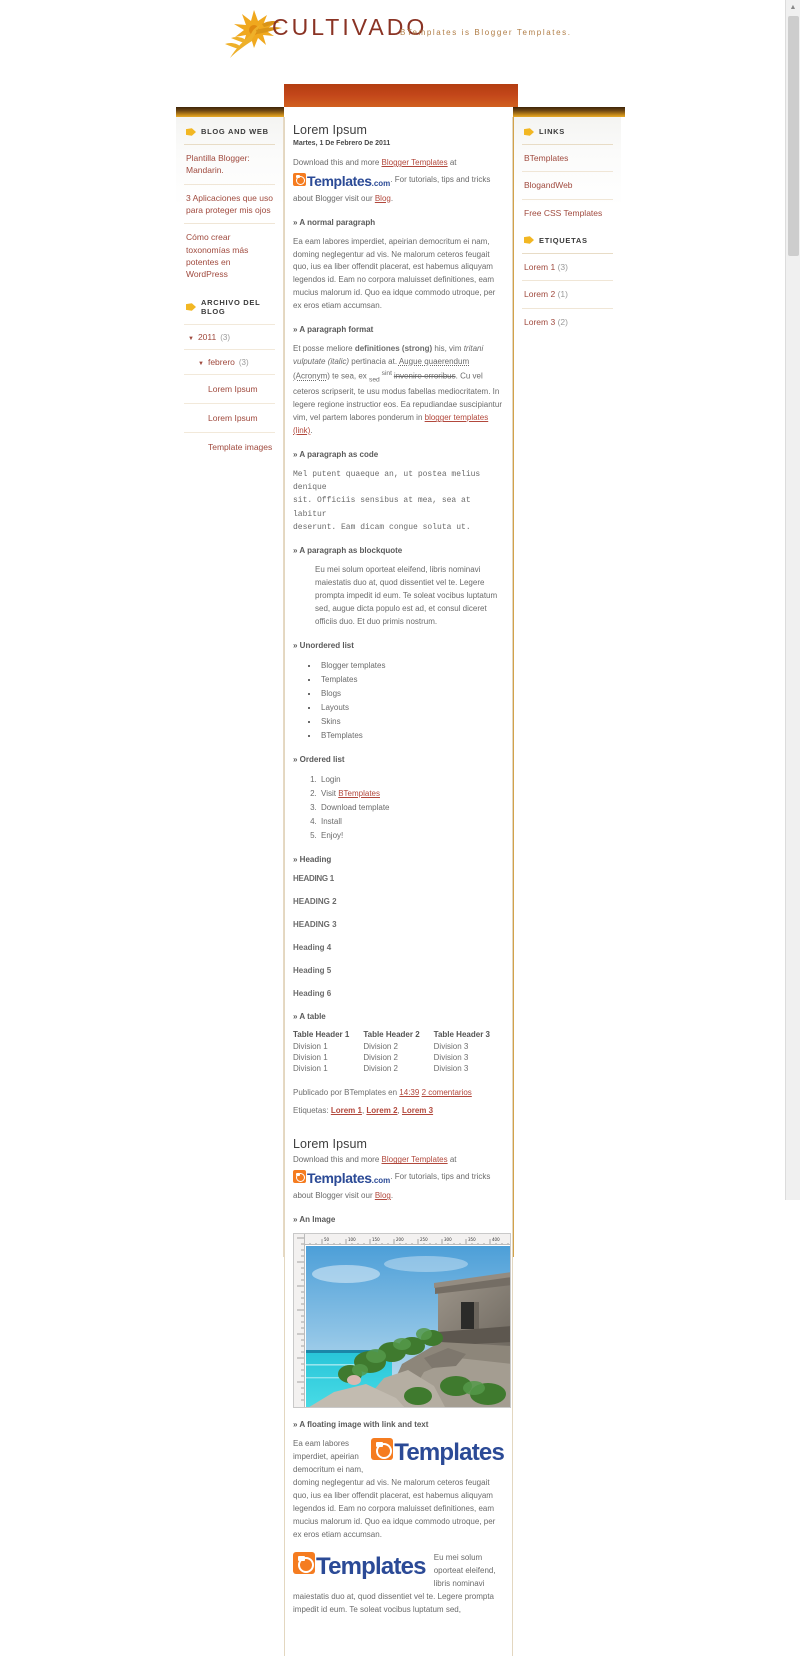 The height and width of the screenshot is (1656, 800). What do you see at coordinates (391, 1035) in the screenshot?
I see `table-header-2: Table Header 2` at bounding box center [391, 1035].